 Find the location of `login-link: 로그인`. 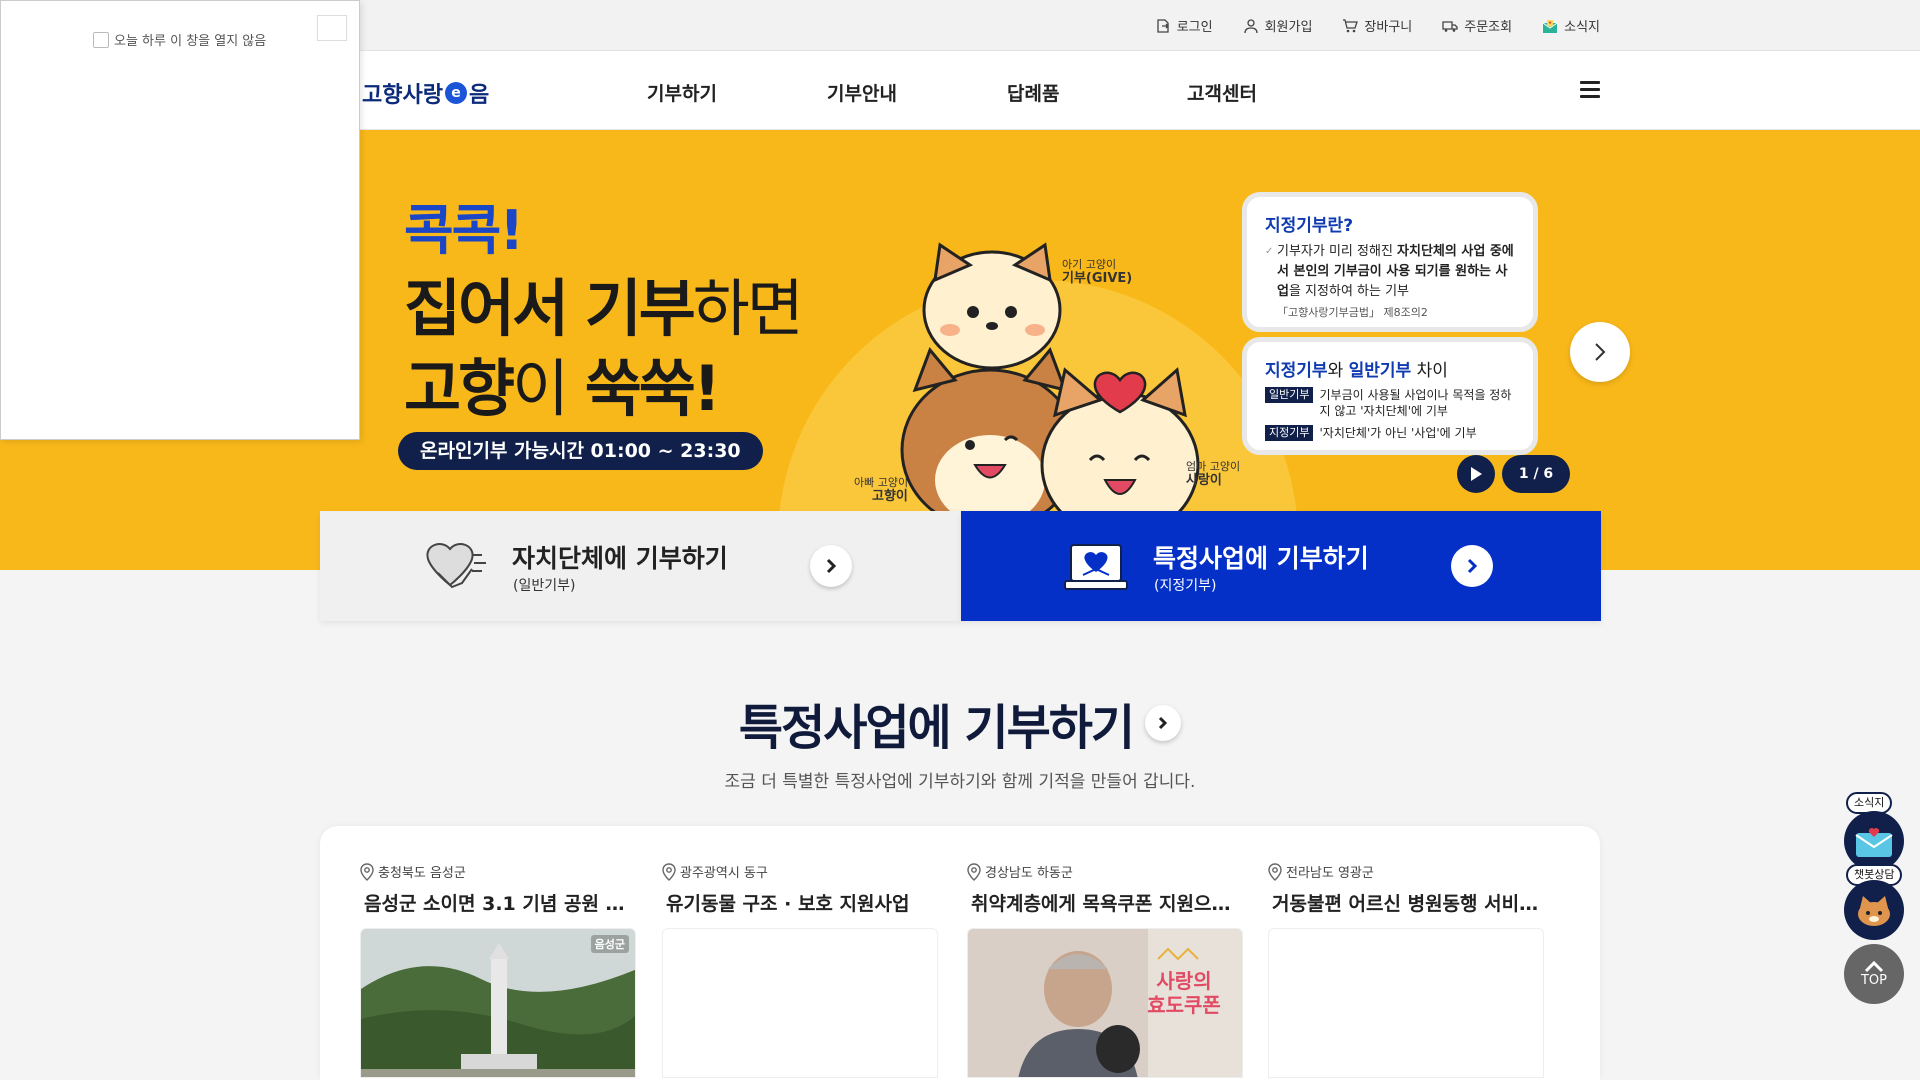

login-link: 로그인 is located at coordinates (1184, 25).